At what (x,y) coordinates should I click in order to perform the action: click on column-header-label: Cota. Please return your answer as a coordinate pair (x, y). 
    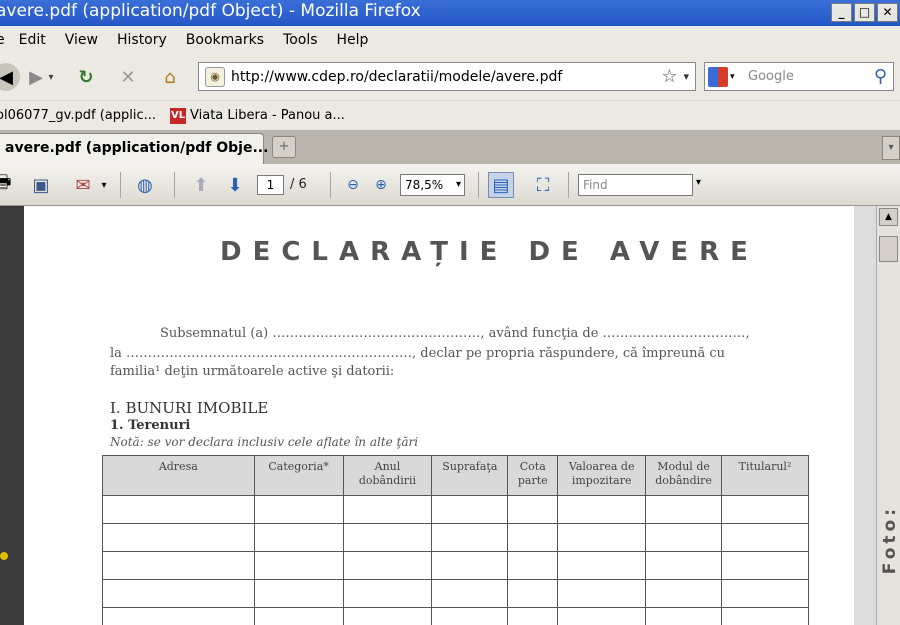
    Looking at the image, I should click on (532, 466).